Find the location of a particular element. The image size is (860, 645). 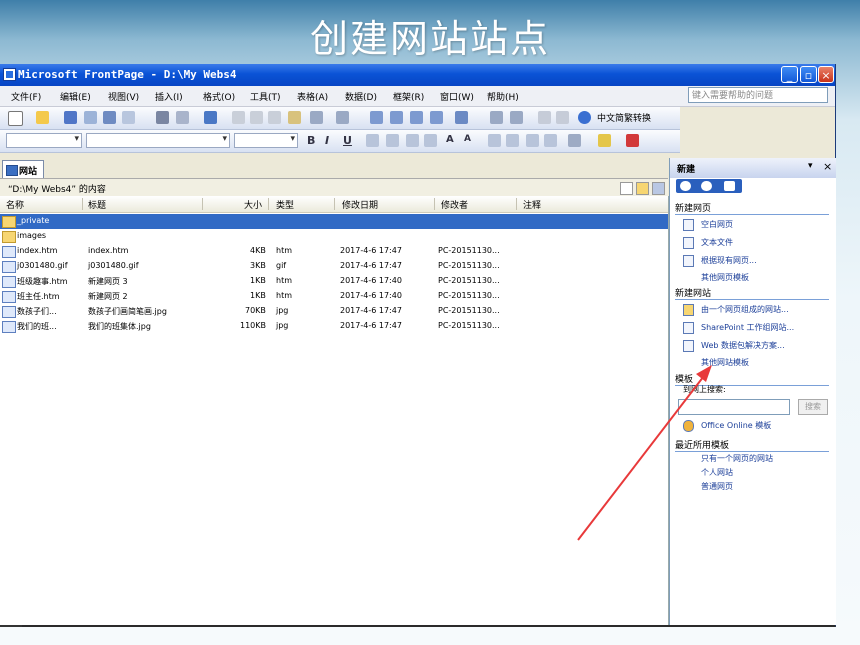

annotation-arrow is located at coordinates (644, 453).